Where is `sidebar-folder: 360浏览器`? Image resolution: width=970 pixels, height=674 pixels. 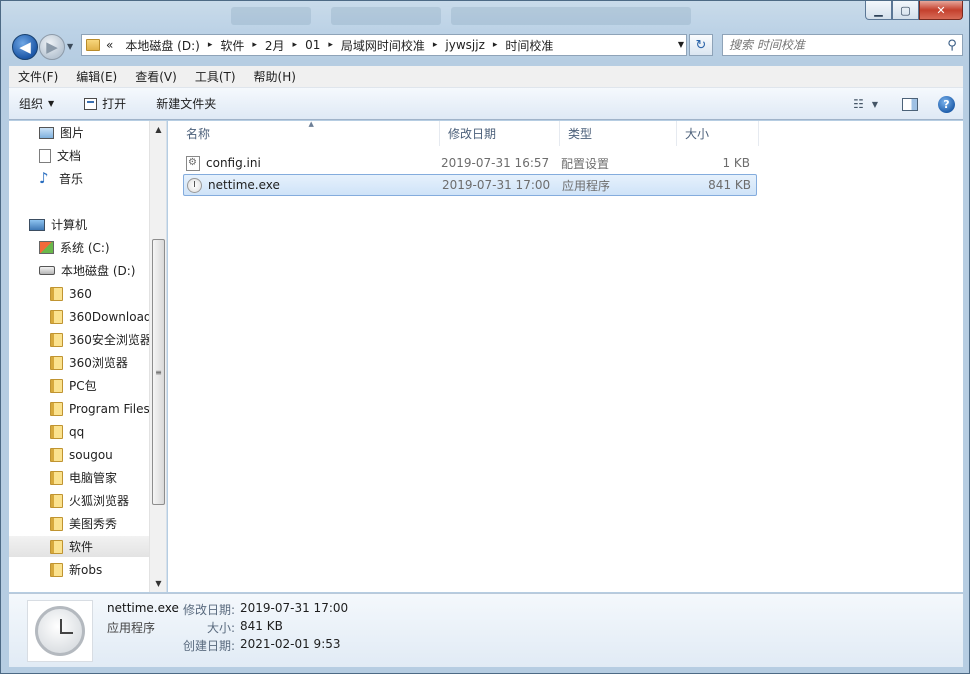 sidebar-folder: 360浏览器 is located at coordinates (89, 362).